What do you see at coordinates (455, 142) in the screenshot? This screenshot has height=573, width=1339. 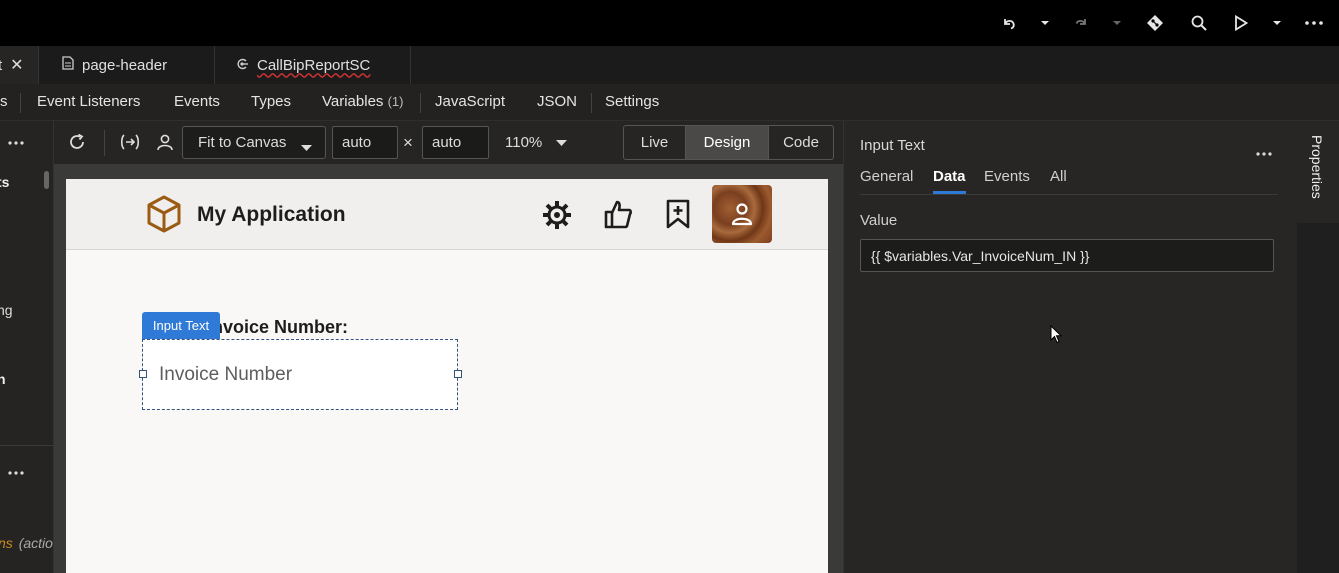 I see `height-input` at bounding box center [455, 142].